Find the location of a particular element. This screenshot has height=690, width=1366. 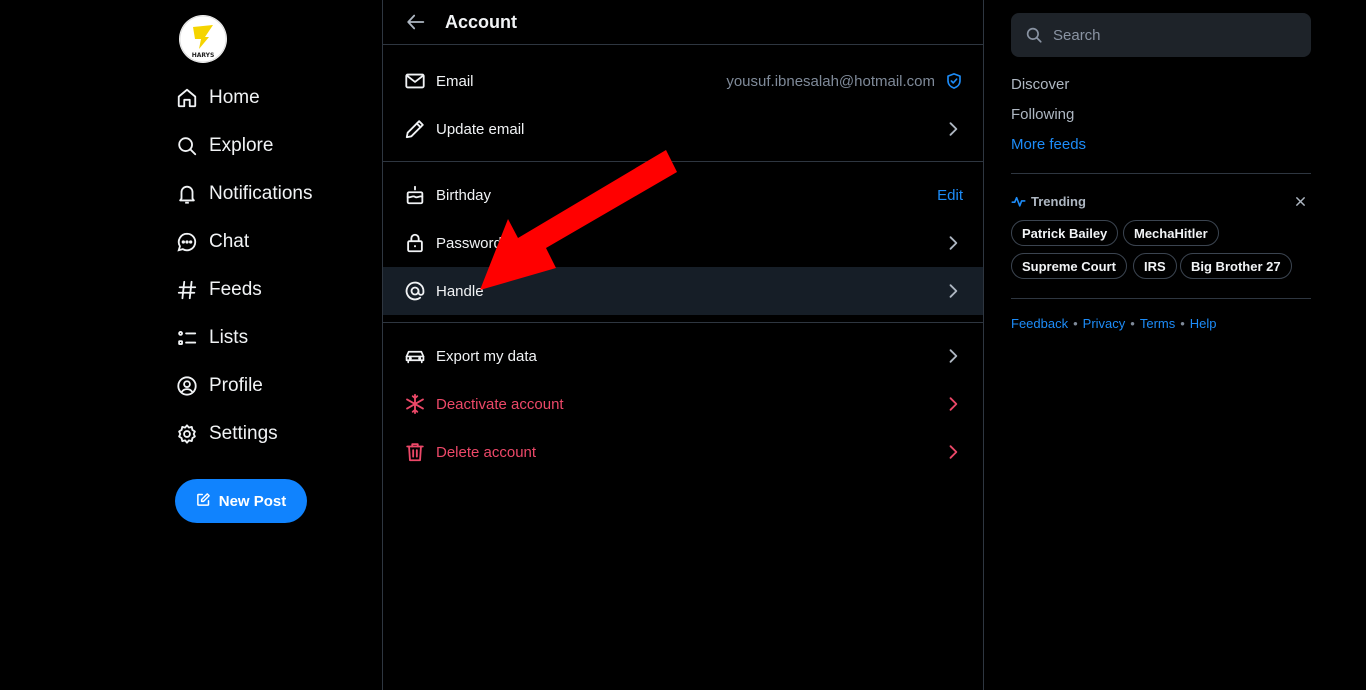

nav-home: Home is located at coordinates (217, 98).